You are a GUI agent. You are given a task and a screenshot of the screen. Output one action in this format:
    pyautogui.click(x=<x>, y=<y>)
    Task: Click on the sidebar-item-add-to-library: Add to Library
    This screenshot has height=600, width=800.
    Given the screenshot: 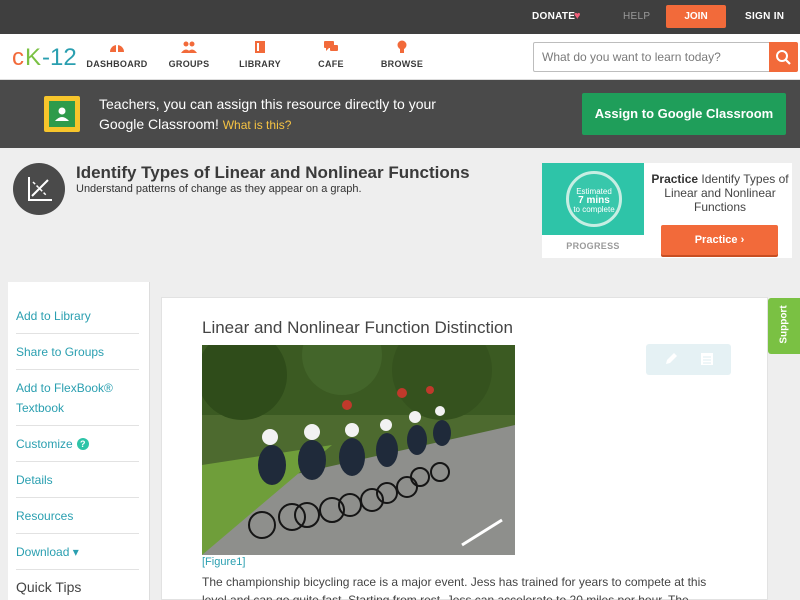 What is the action you would take?
    pyautogui.click(x=77, y=318)
    